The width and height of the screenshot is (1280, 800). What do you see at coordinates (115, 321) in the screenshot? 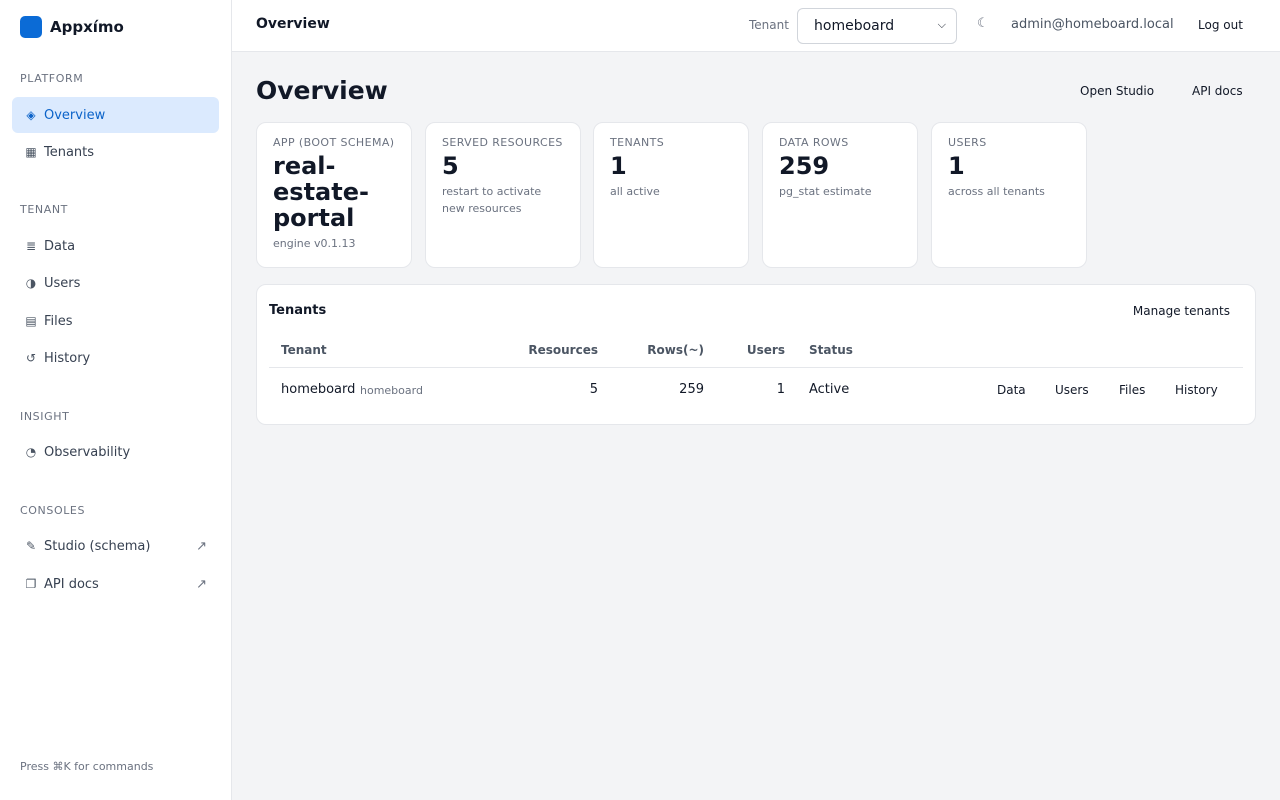
I see `sidebar-item-files: ▤ Files` at bounding box center [115, 321].